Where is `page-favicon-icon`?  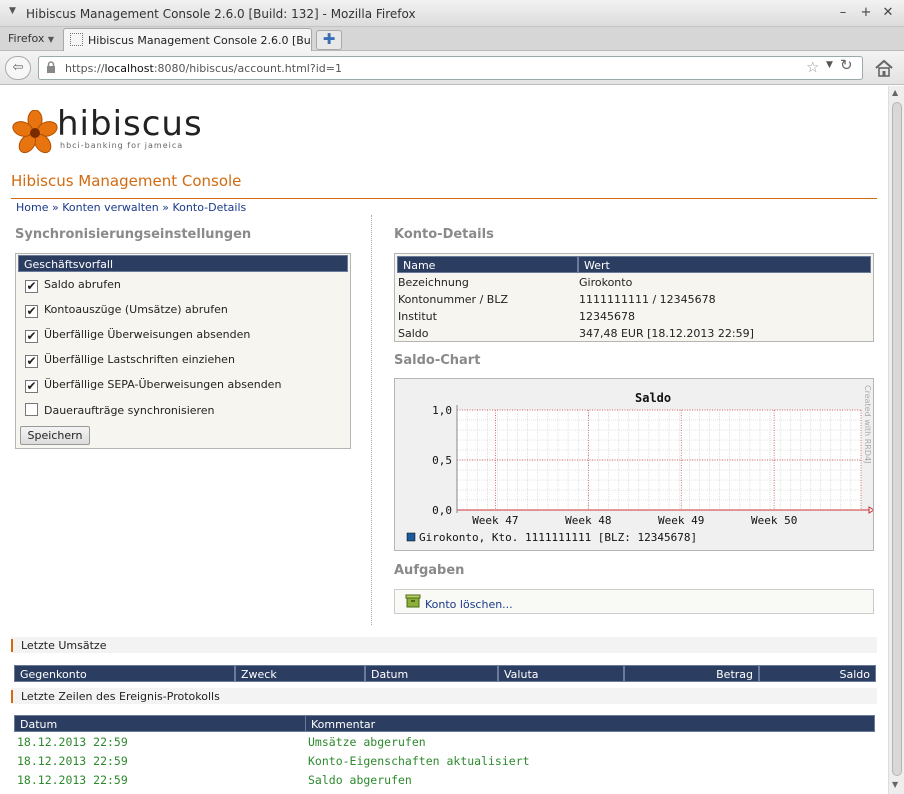
page-favicon-icon is located at coordinates (76, 39).